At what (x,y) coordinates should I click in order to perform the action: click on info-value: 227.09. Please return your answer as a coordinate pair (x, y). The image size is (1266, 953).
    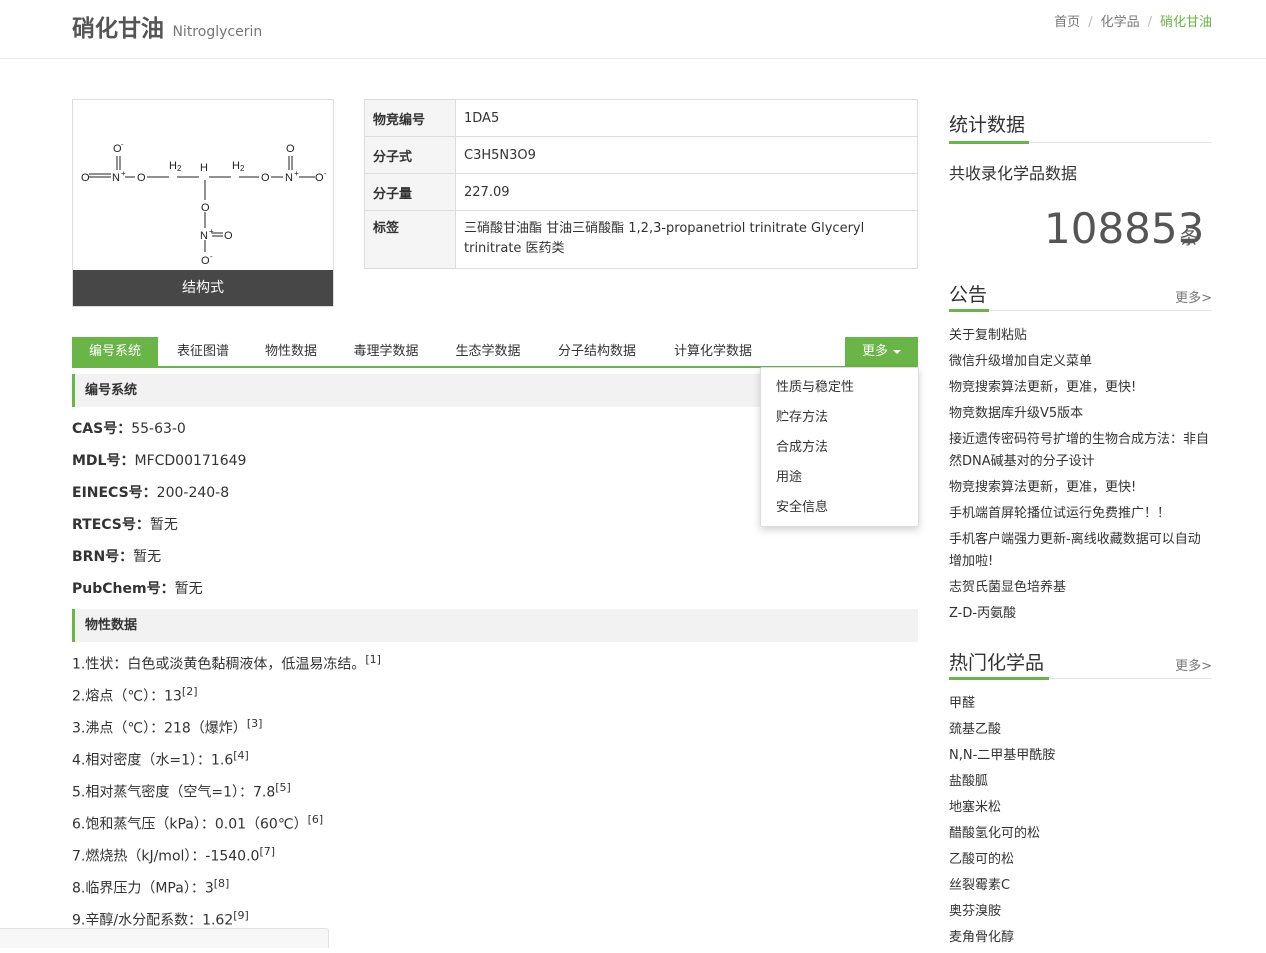
    Looking at the image, I should click on (686, 192).